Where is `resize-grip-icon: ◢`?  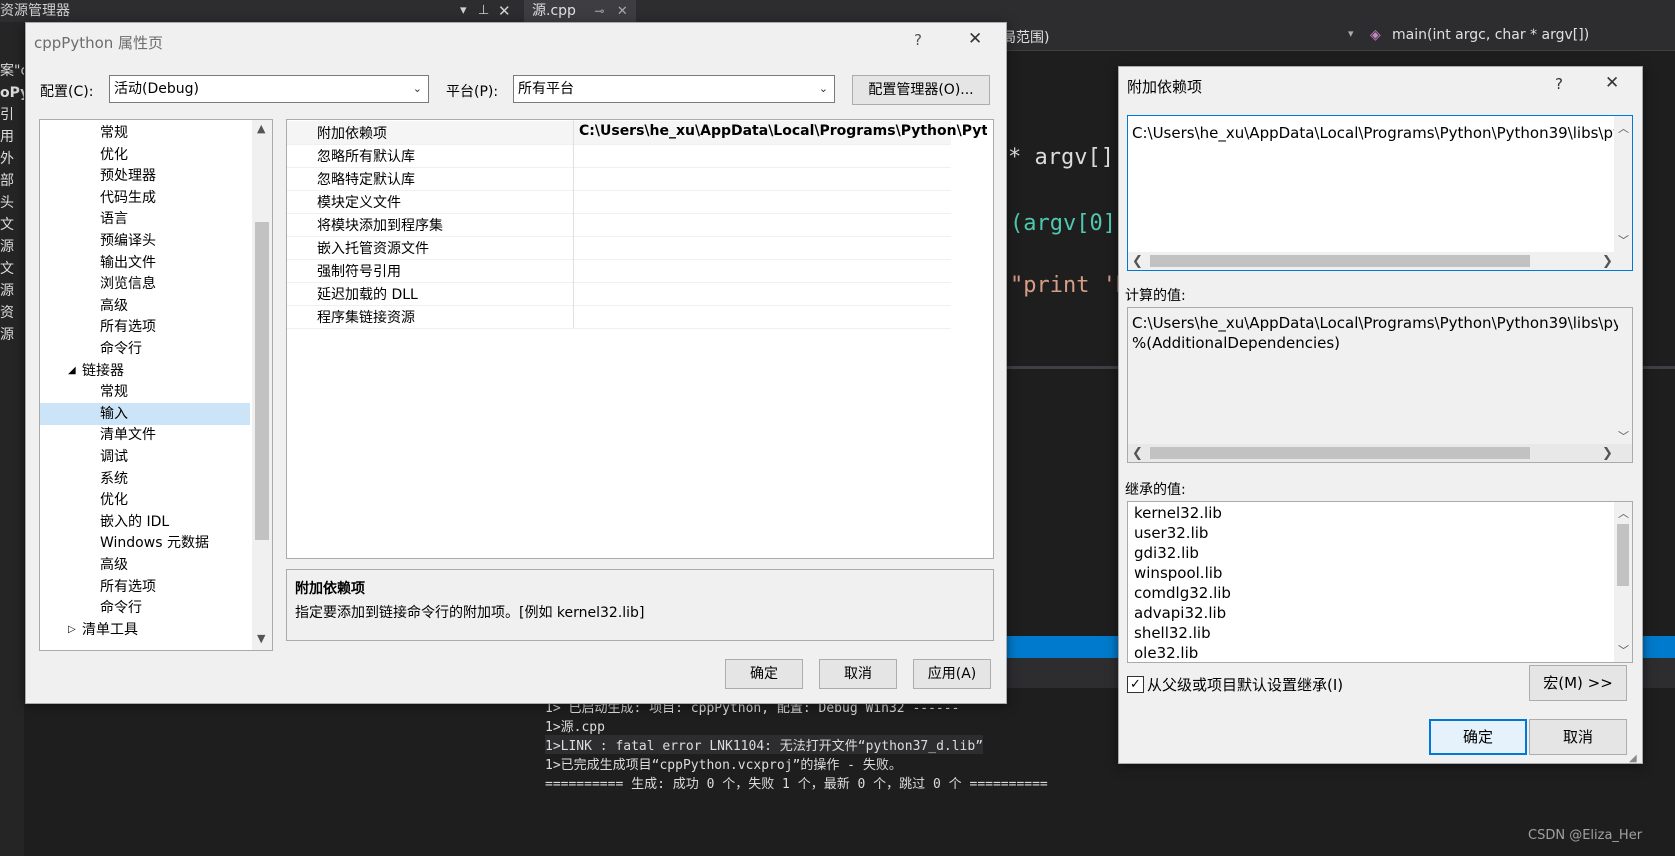
resize-grip-icon: ◢ is located at coordinates (1633, 758).